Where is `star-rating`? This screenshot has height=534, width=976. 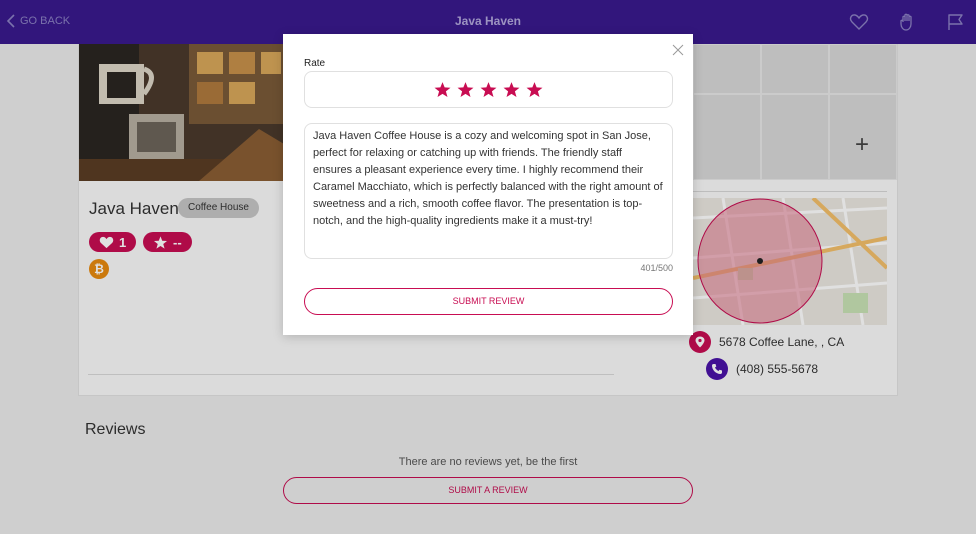
star-rating is located at coordinates (488, 89).